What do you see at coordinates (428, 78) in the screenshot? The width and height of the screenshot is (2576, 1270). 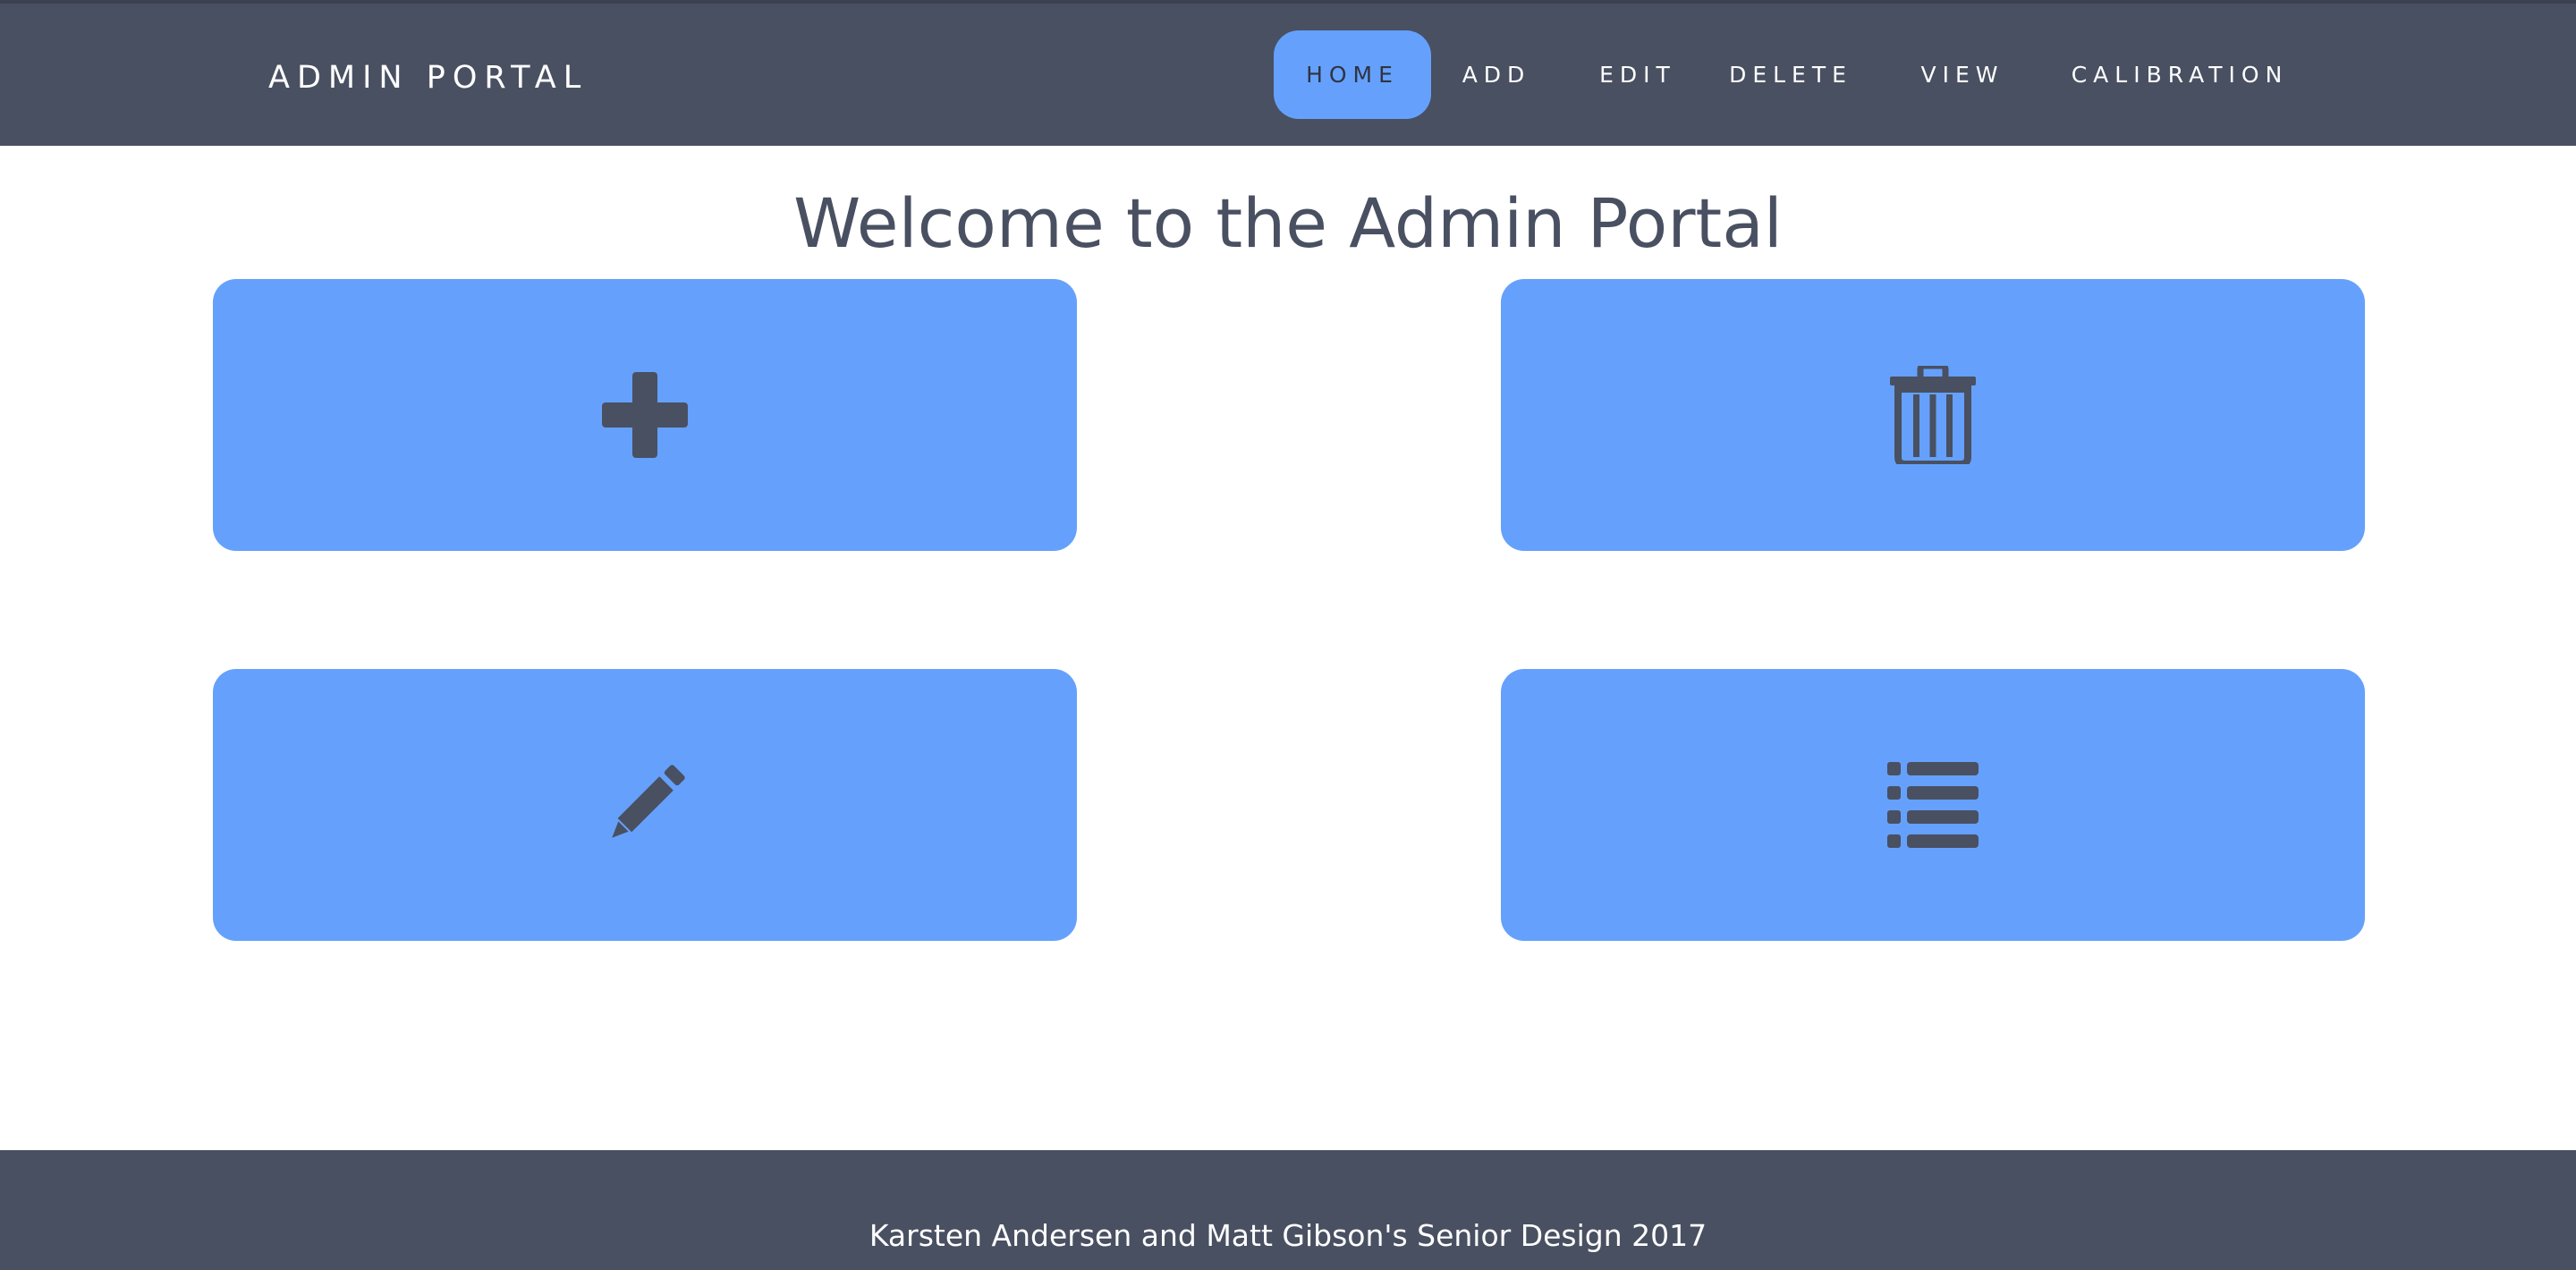 I see `brand-title: ADMIN PORTAL` at bounding box center [428, 78].